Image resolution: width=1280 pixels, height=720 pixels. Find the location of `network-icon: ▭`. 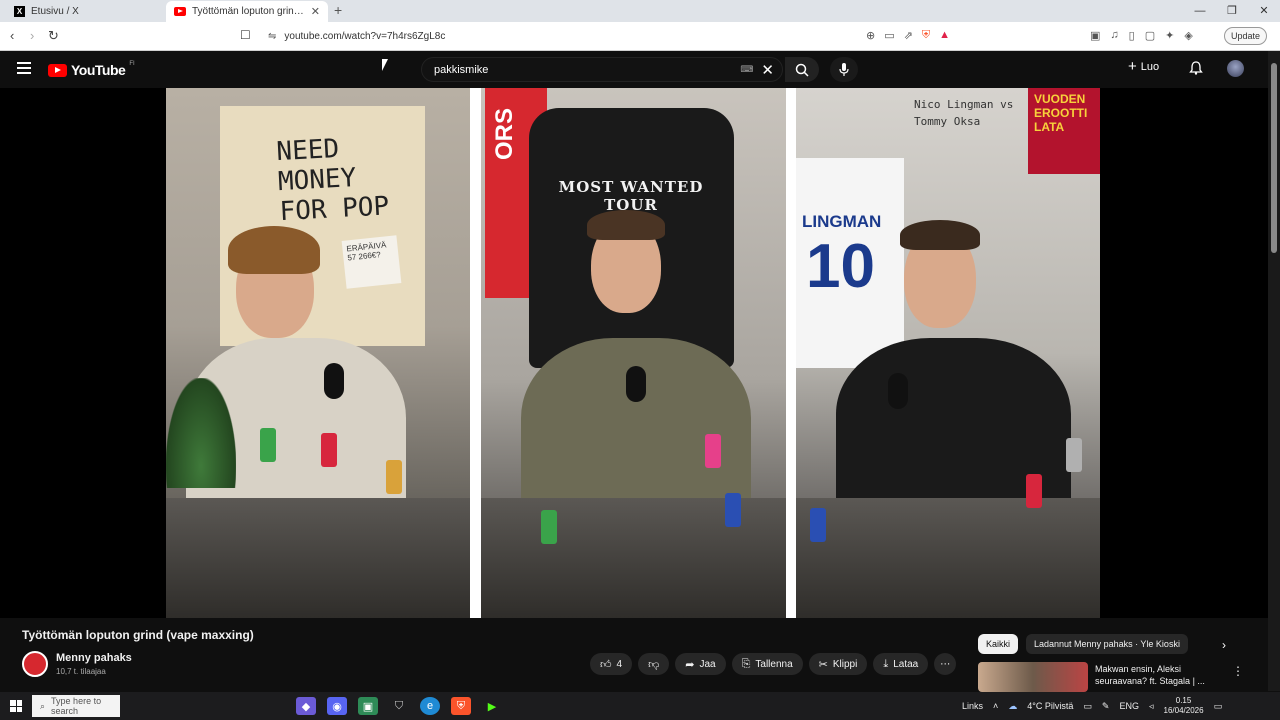

network-icon: ▭ is located at coordinates (1087, 706).